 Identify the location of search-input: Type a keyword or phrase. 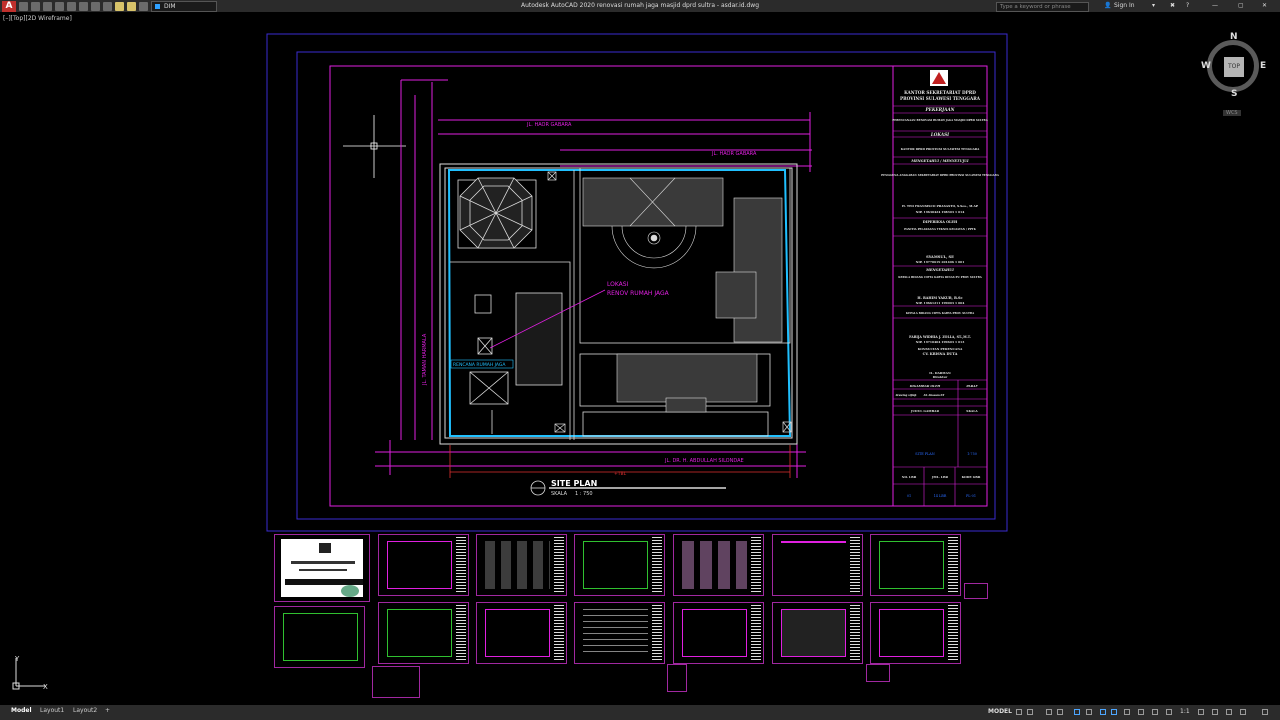
(1042, 7).